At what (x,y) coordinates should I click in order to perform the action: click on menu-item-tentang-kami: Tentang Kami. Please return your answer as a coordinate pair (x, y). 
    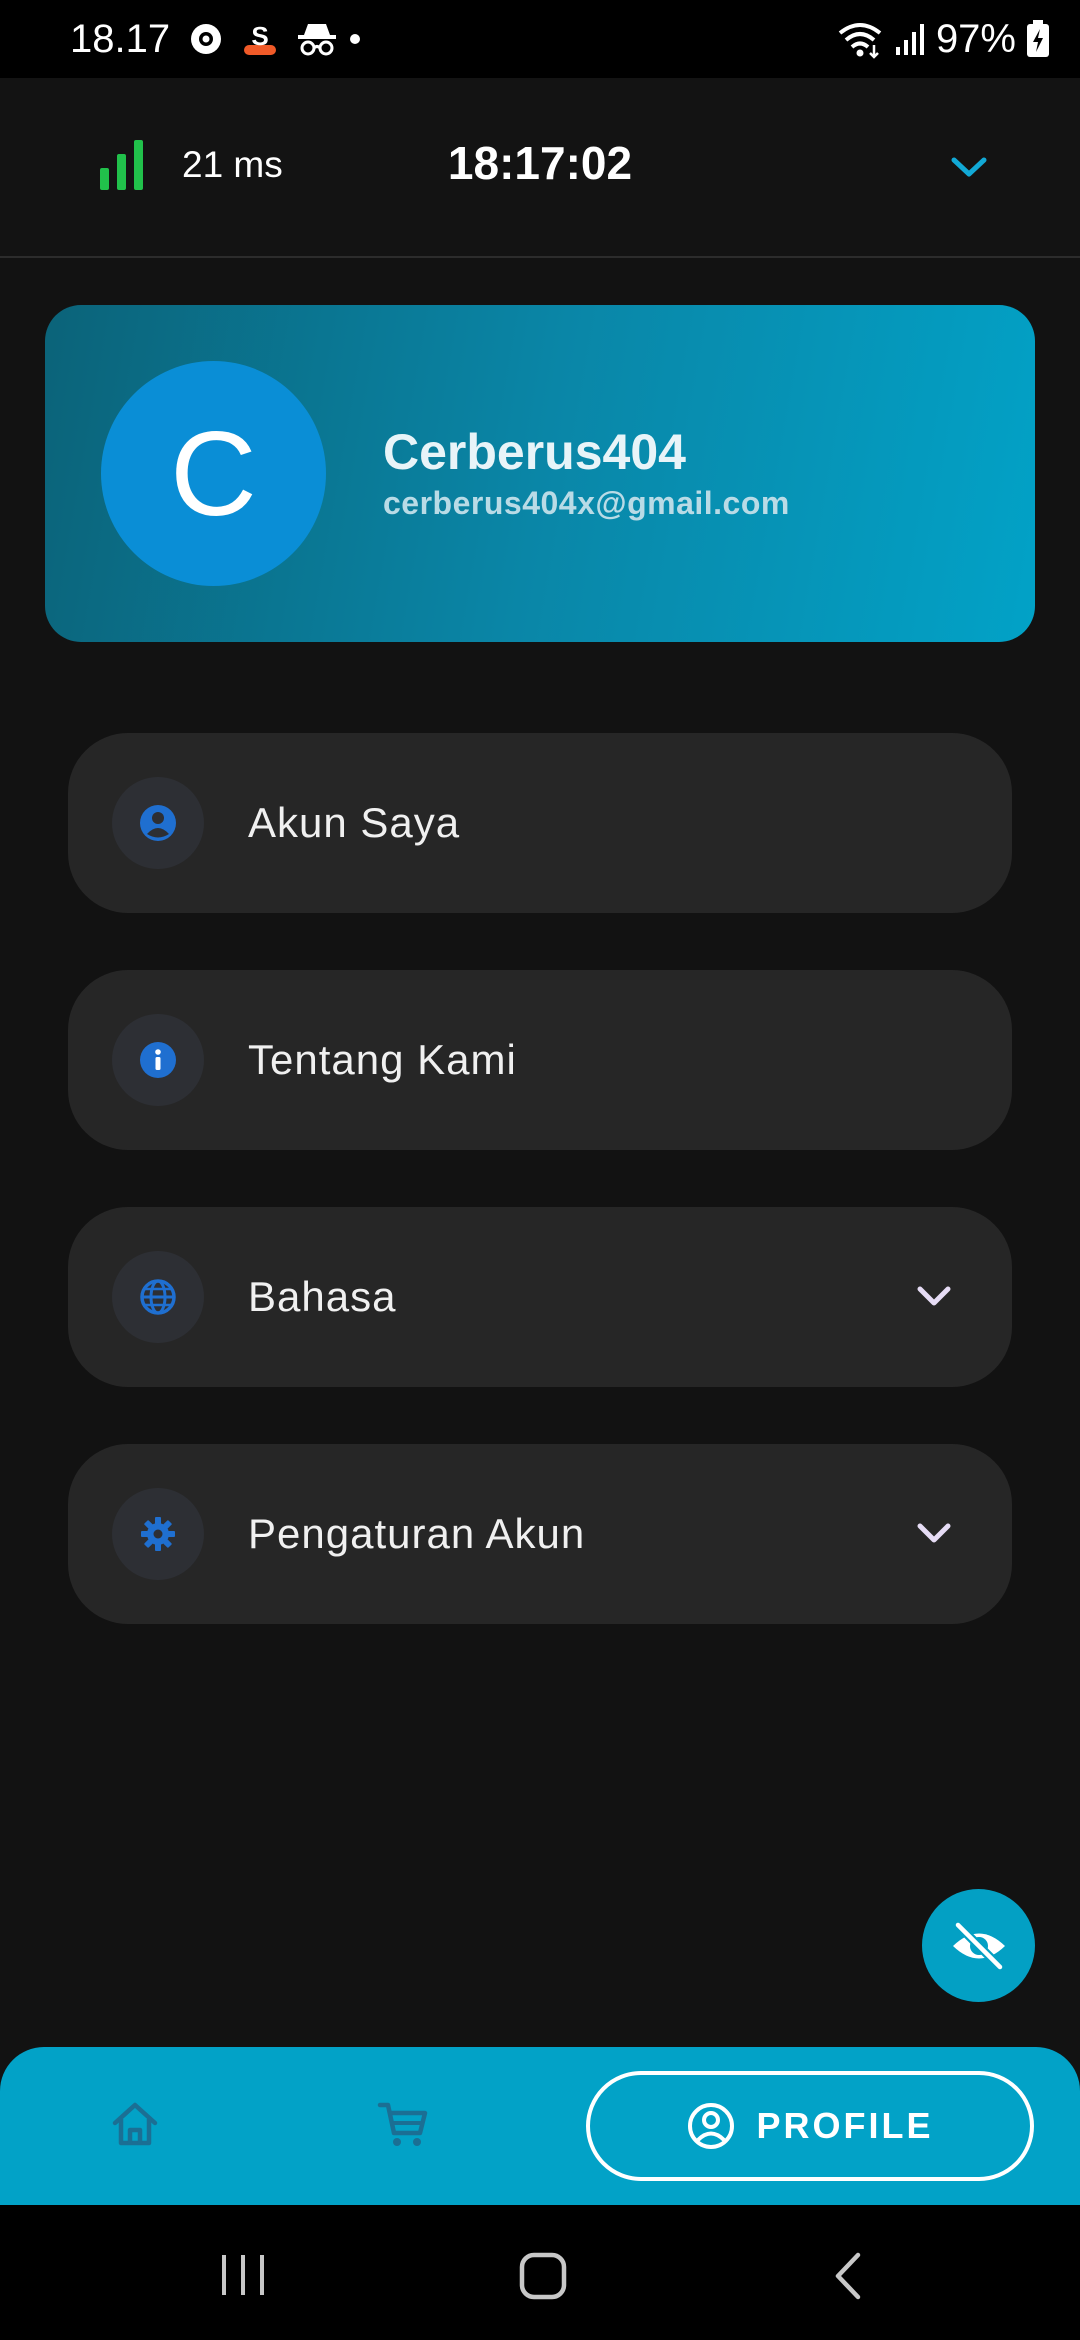
    Looking at the image, I should click on (540, 1060).